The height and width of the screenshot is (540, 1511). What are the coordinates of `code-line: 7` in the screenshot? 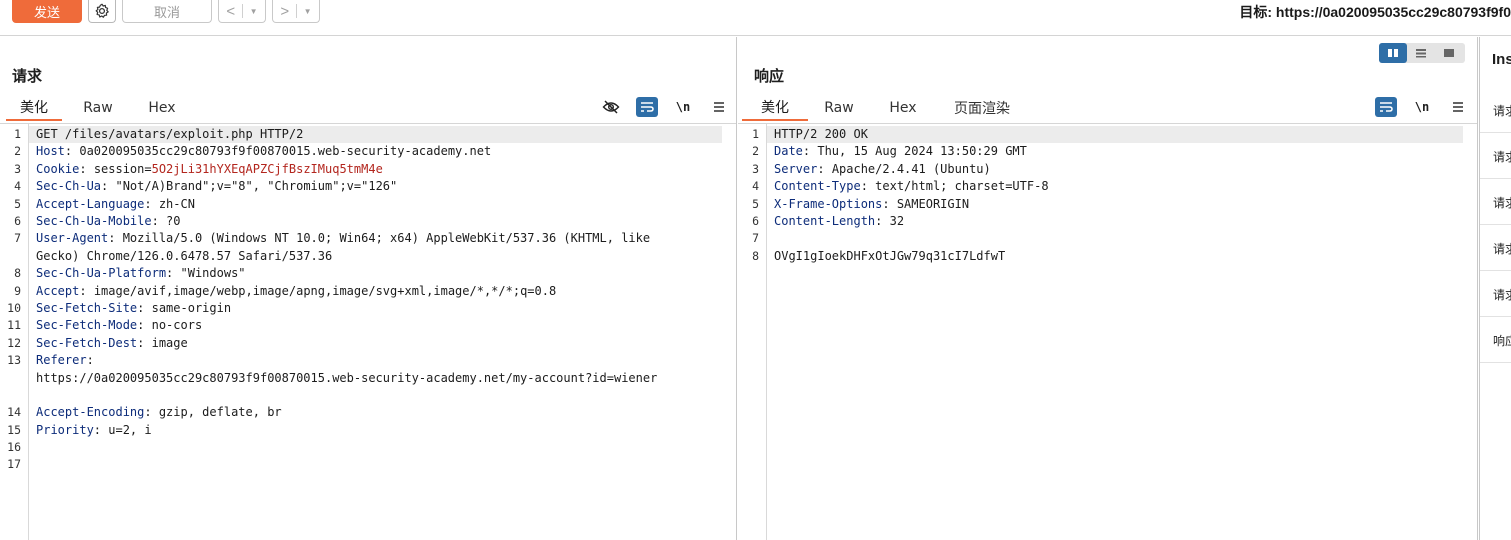 It's located at (1107, 238).